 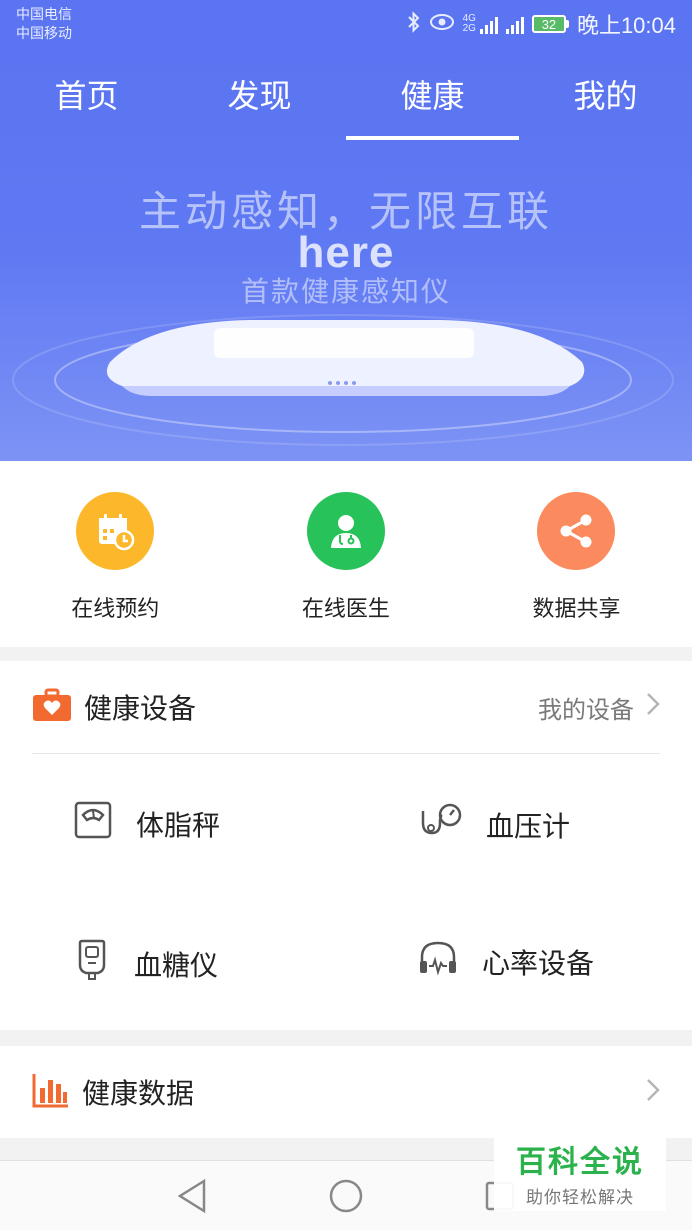 What do you see at coordinates (259, 104) in the screenshot?
I see `tab-discover: 发现` at bounding box center [259, 104].